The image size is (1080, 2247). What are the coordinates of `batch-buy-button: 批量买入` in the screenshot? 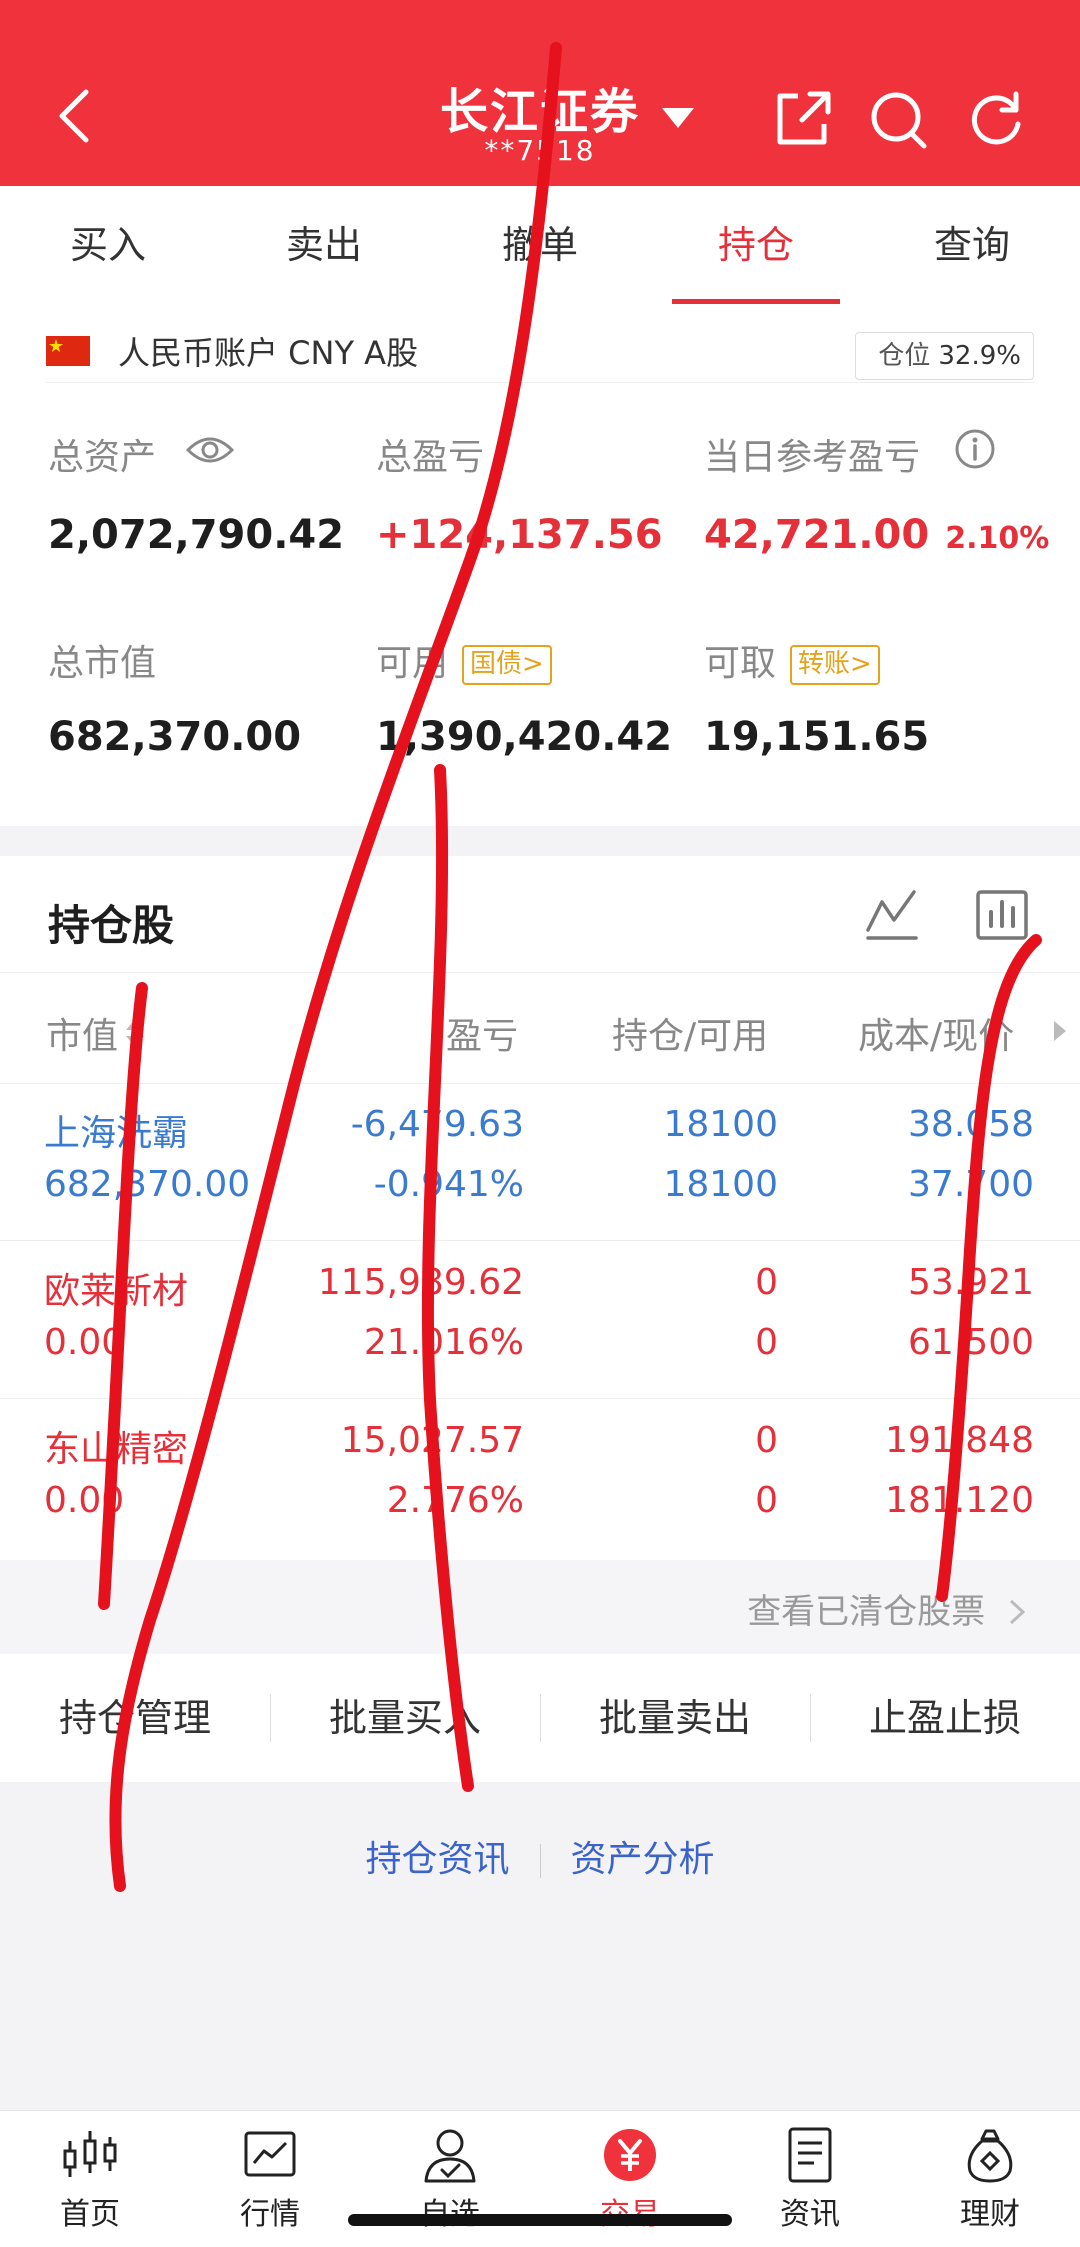 It's located at (405, 1718).